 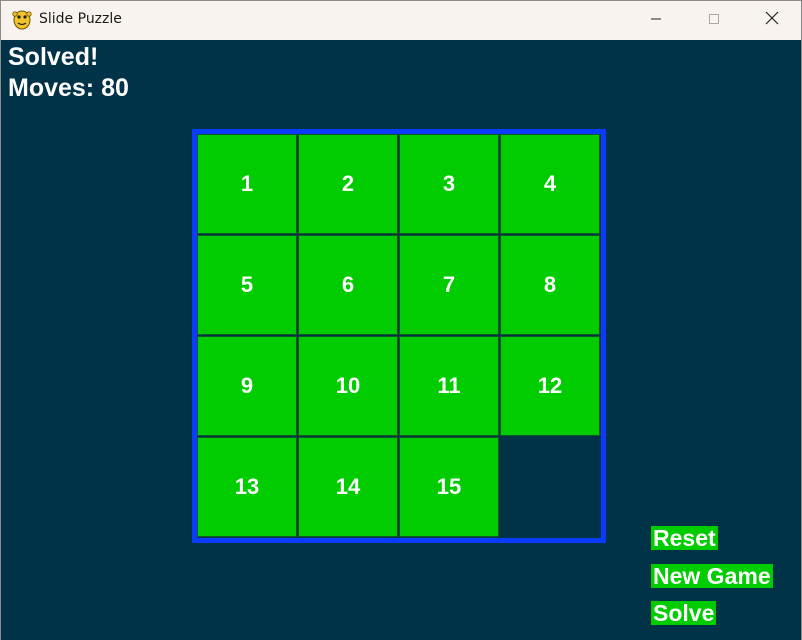 I want to click on close-icon, so click(x=772, y=20).